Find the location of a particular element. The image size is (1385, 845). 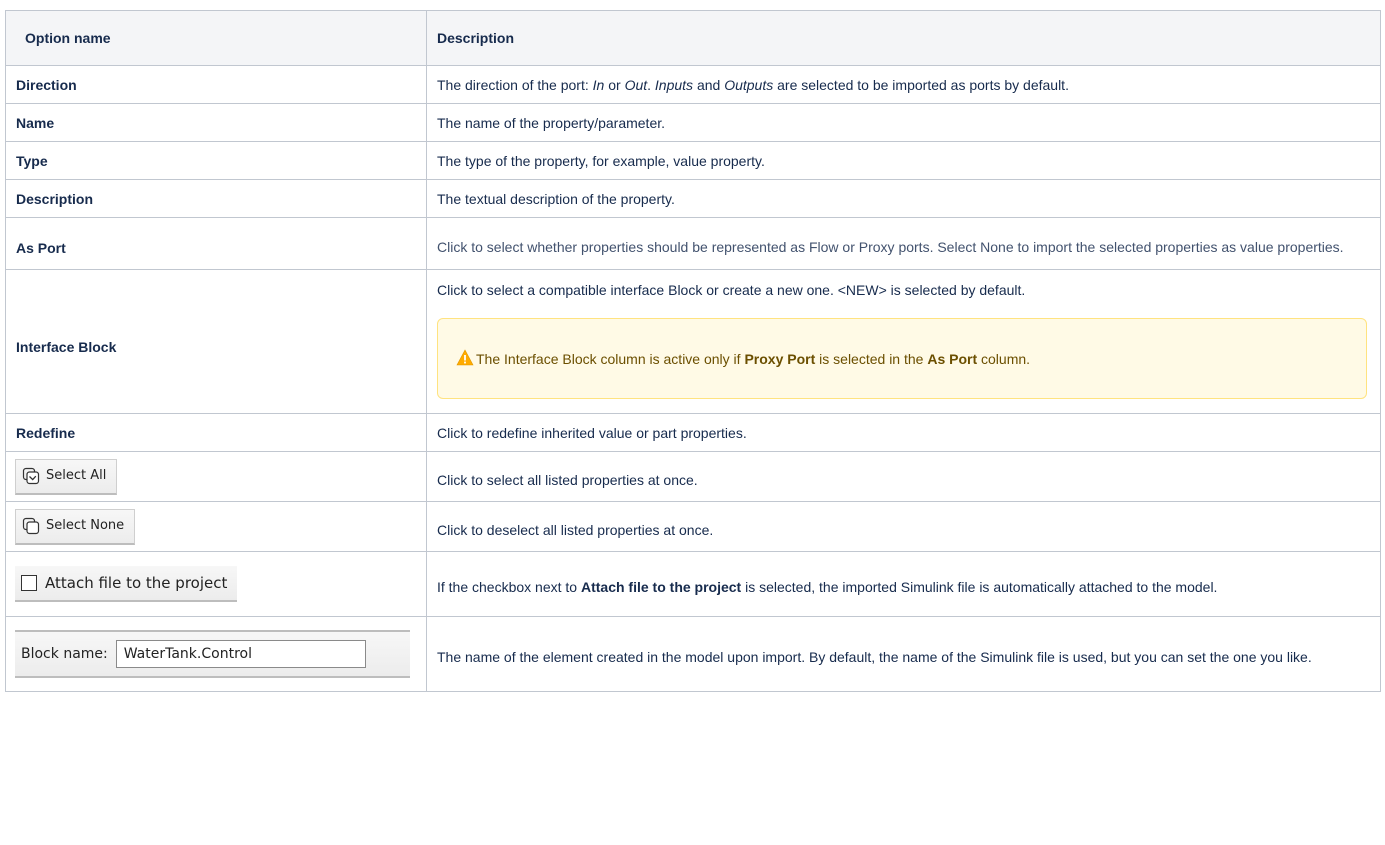

text-fragment: The direction of the port: is located at coordinates (515, 84).